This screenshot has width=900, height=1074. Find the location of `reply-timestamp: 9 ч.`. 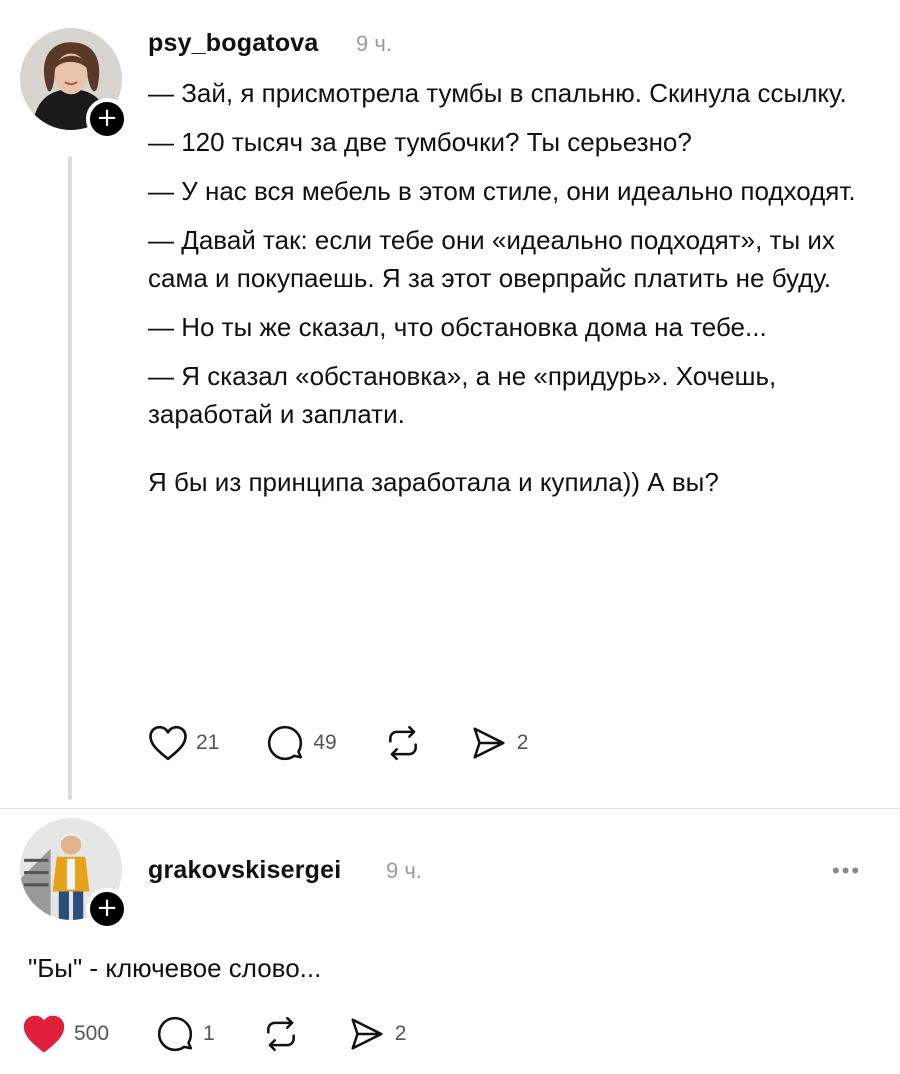

reply-timestamp: 9 ч. is located at coordinates (404, 870).